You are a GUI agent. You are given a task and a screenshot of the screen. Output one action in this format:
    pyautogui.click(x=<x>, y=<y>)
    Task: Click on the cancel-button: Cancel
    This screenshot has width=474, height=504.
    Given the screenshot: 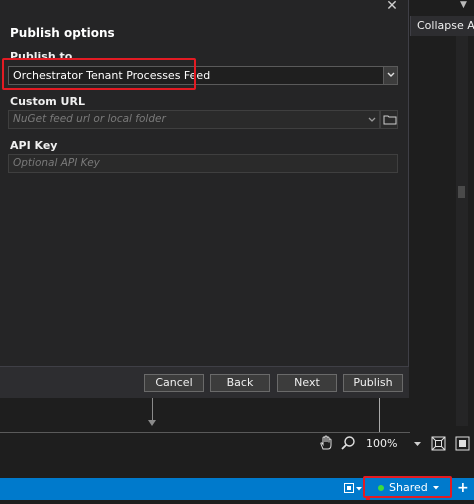 What is the action you would take?
    pyautogui.click(x=174, y=383)
    